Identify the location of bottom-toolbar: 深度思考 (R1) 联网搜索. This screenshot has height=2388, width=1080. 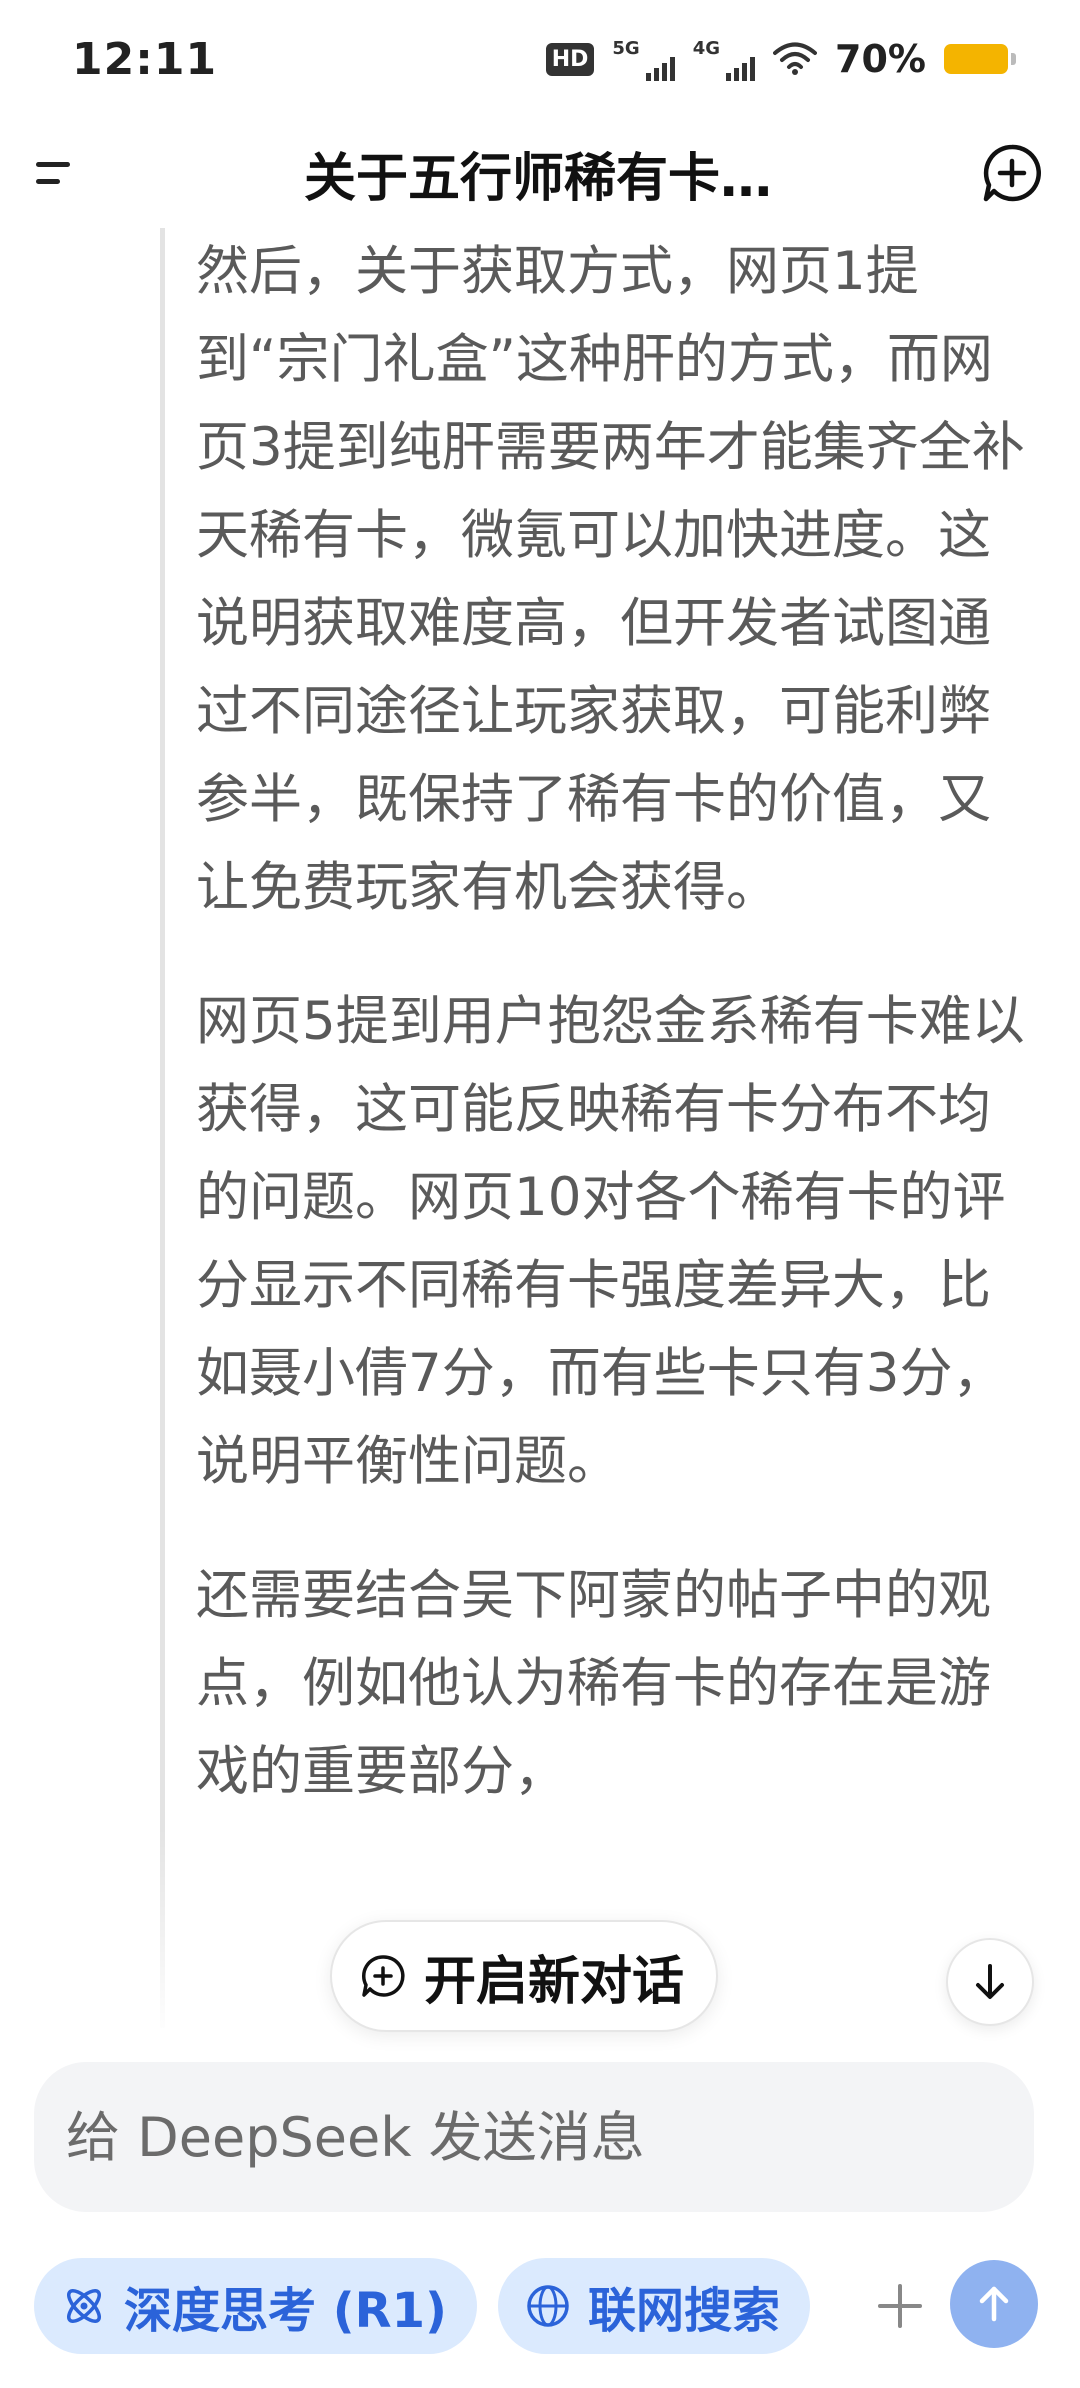
(540, 2310).